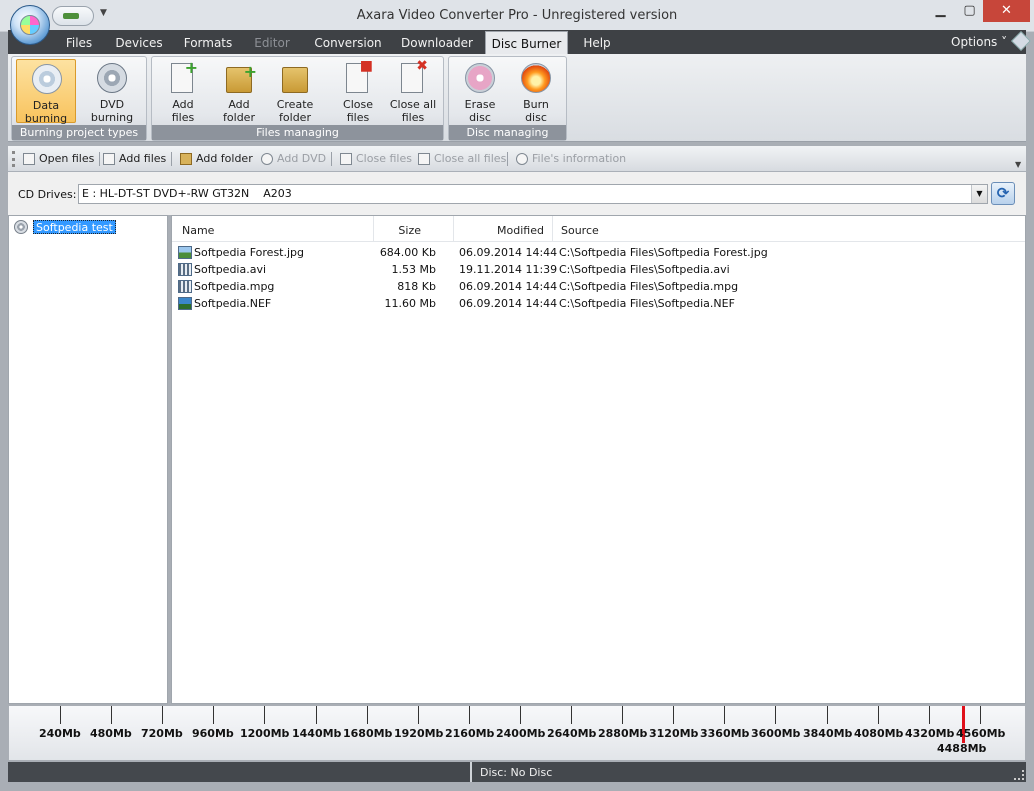 Image resolution: width=1034 pixels, height=791 pixels. What do you see at coordinates (1021, 41) in the screenshot?
I see `help-icon` at bounding box center [1021, 41].